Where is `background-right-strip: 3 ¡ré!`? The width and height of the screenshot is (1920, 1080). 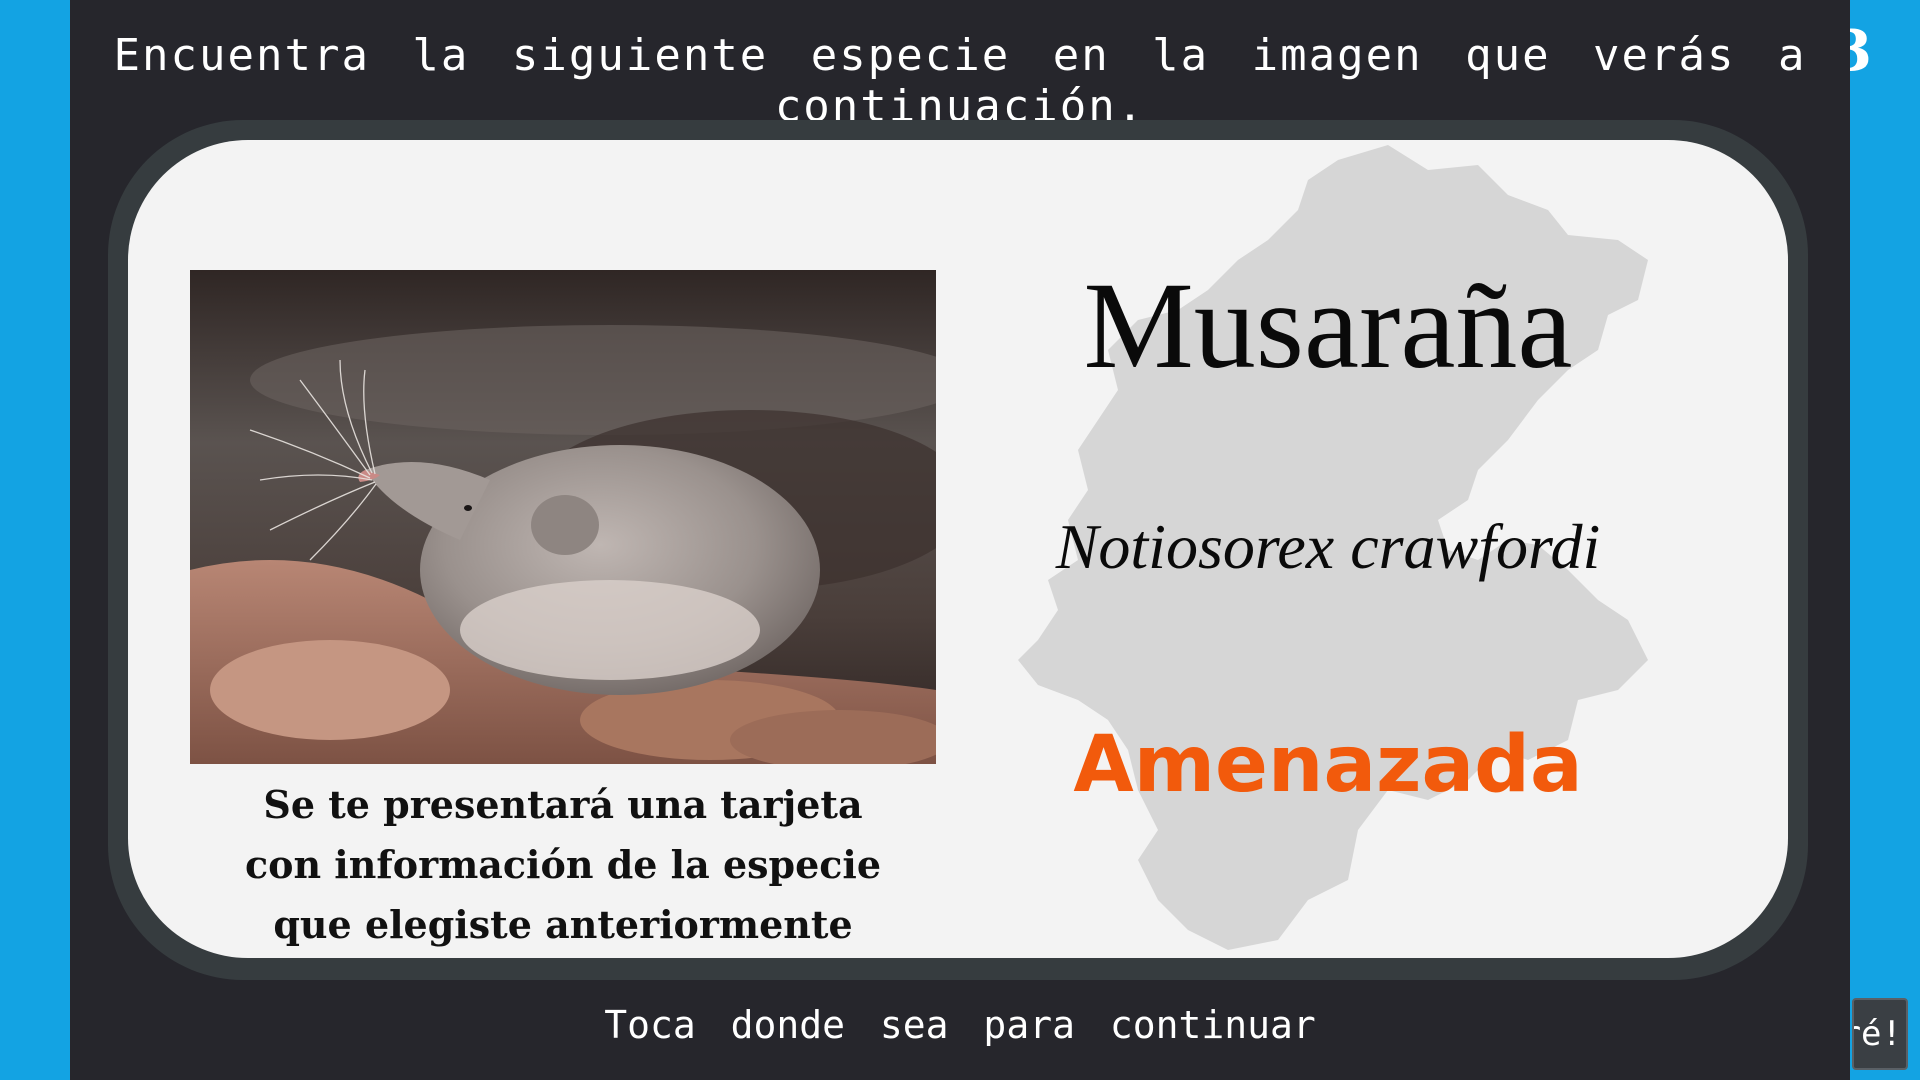
background-right-strip: 3 ¡ré! is located at coordinates (1876, 540).